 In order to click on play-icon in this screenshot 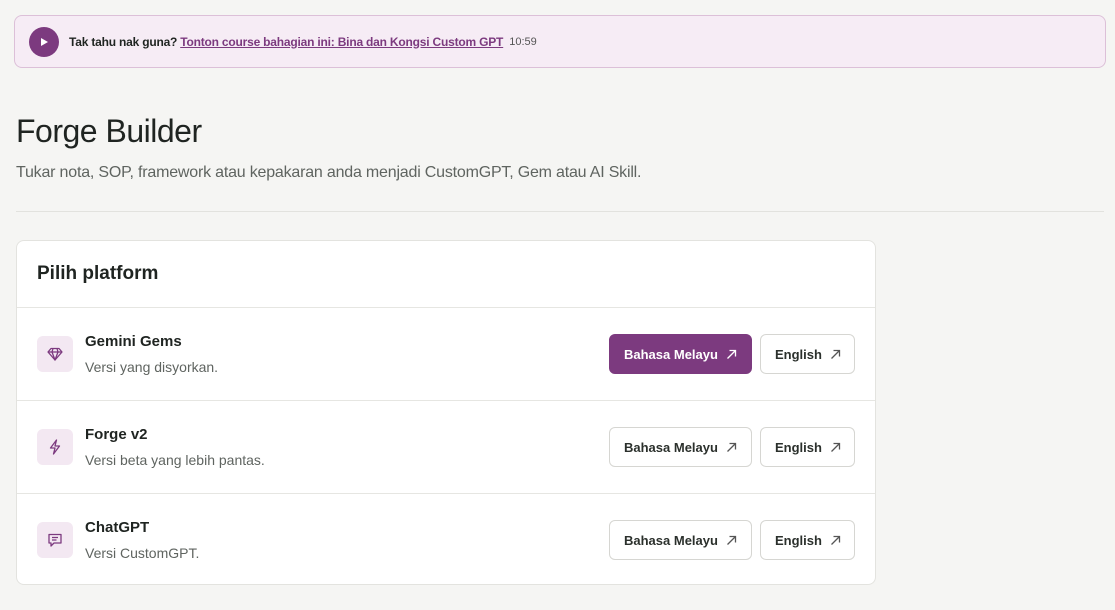, I will do `click(44, 41)`.